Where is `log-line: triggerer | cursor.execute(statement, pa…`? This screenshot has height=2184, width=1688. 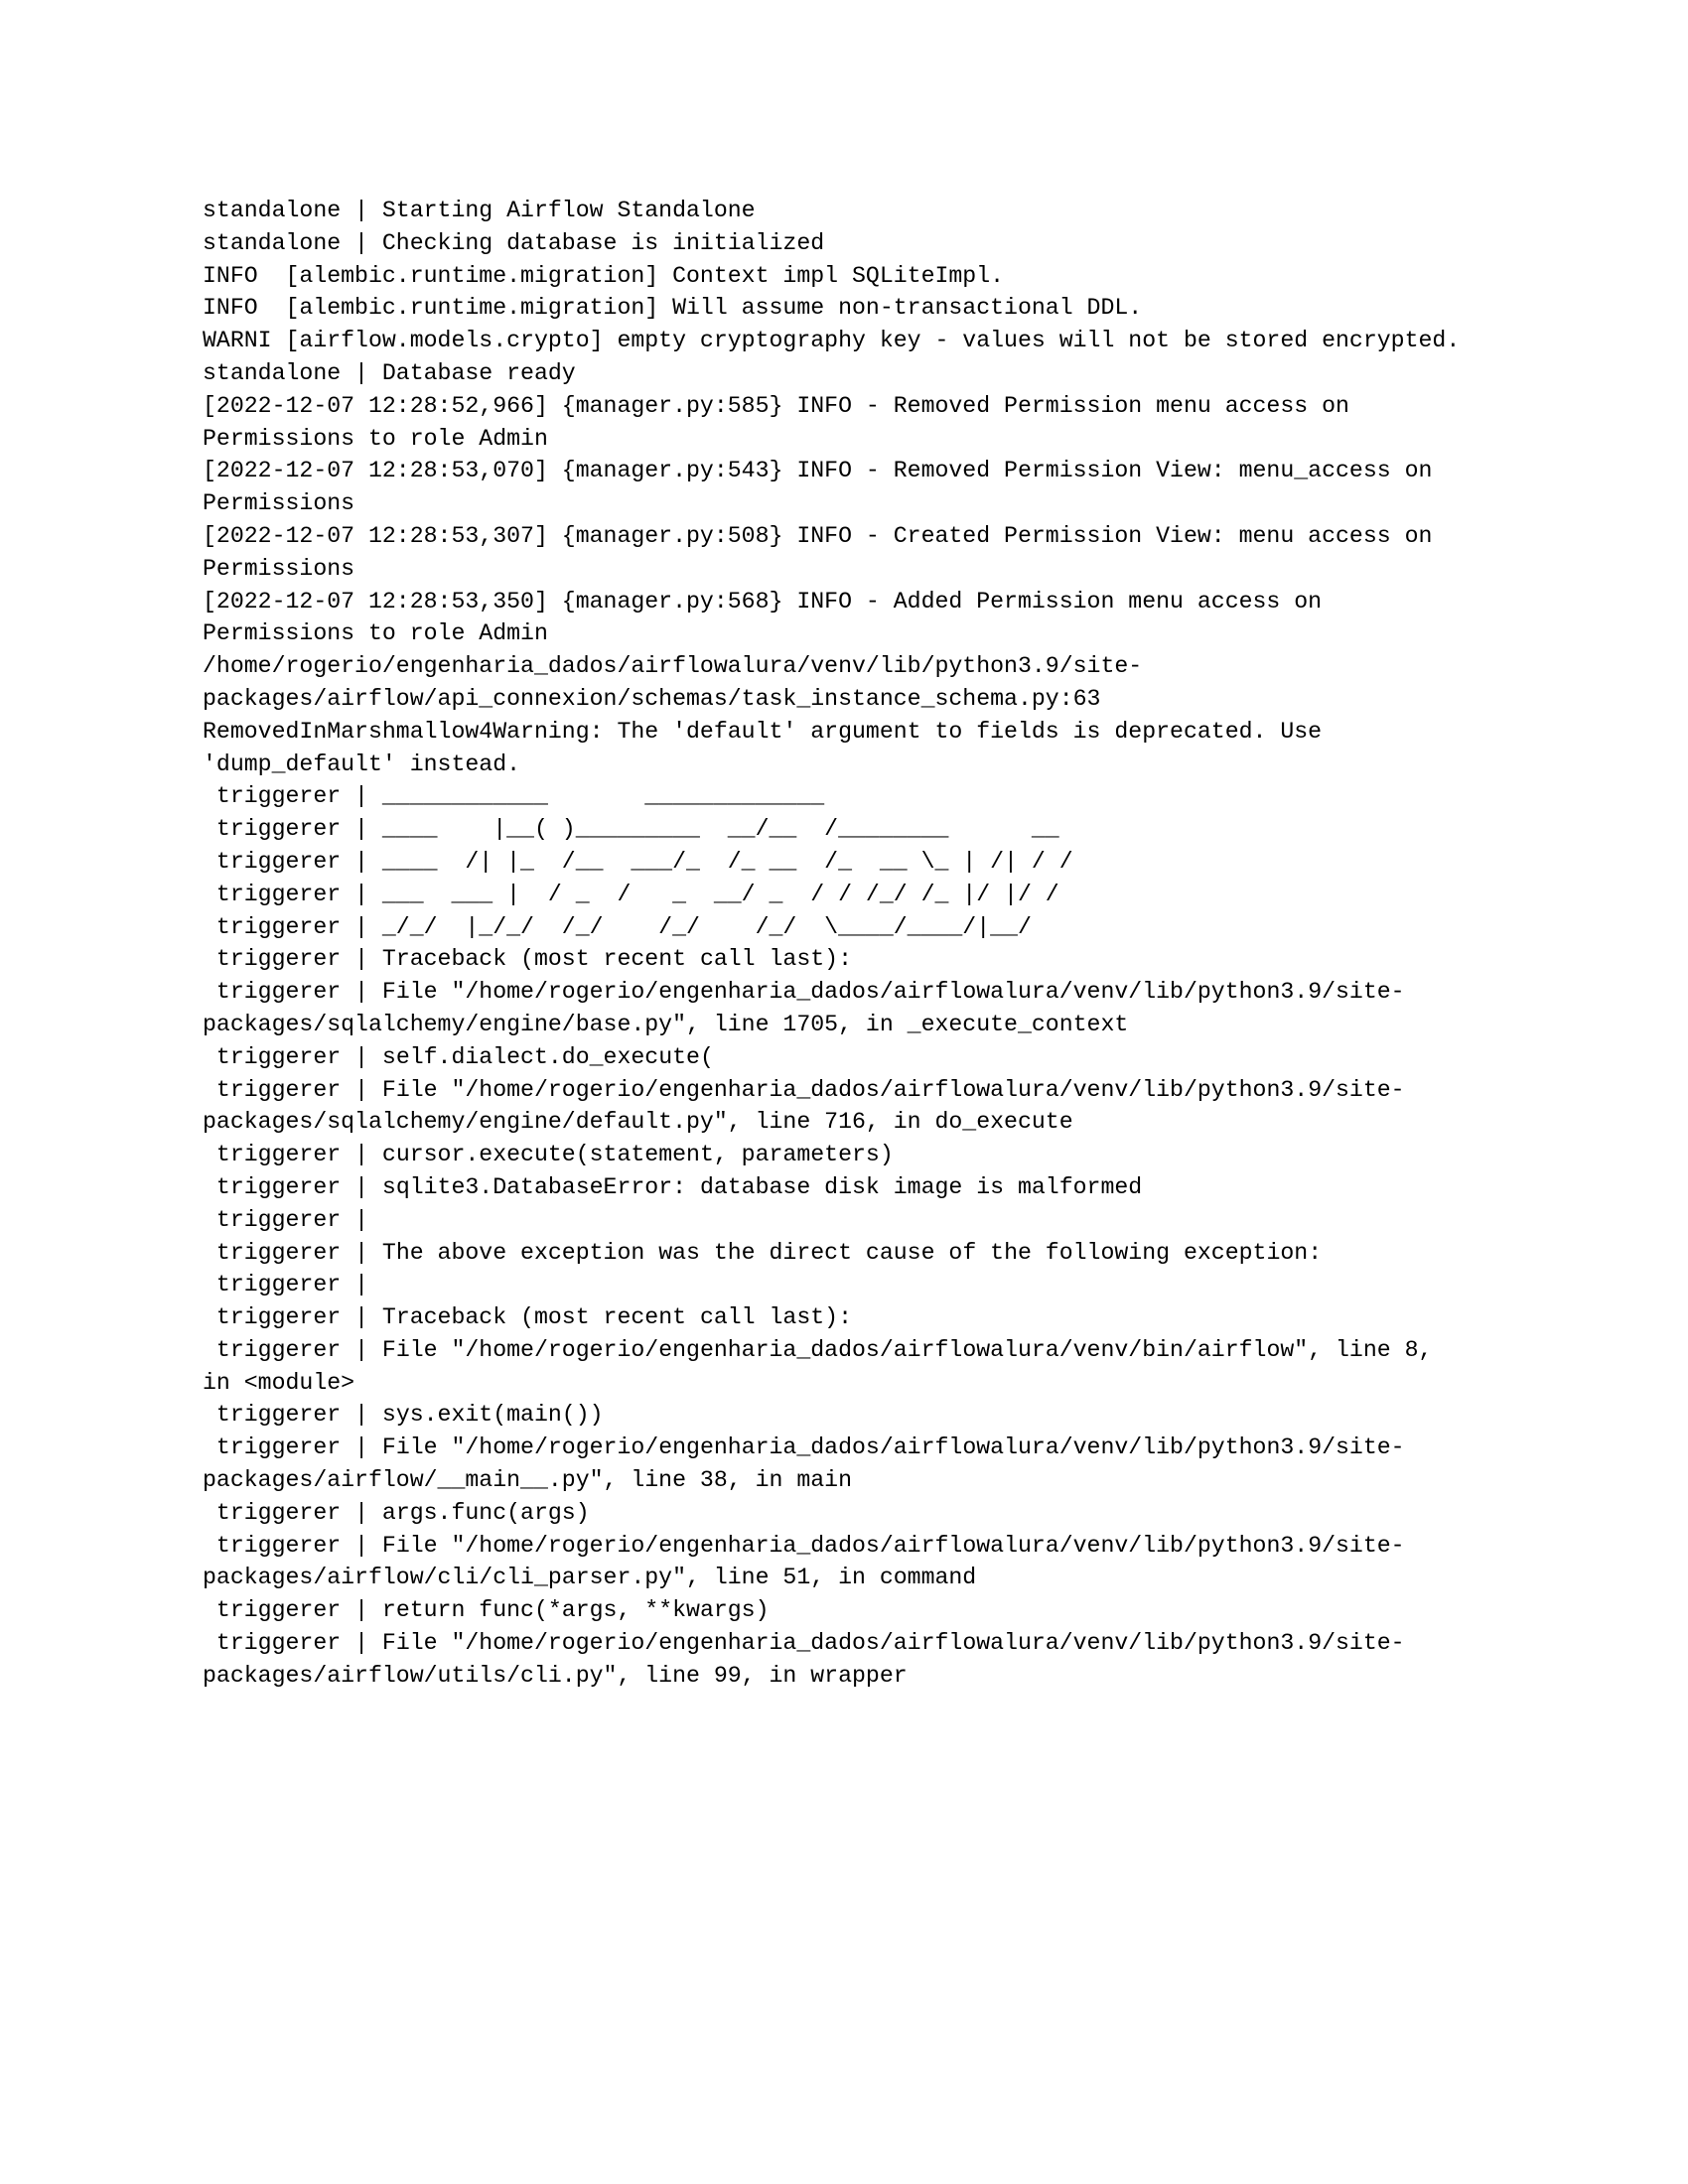 log-line: triggerer | cursor.execute(statement, pa… is located at coordinates (548, 1155).